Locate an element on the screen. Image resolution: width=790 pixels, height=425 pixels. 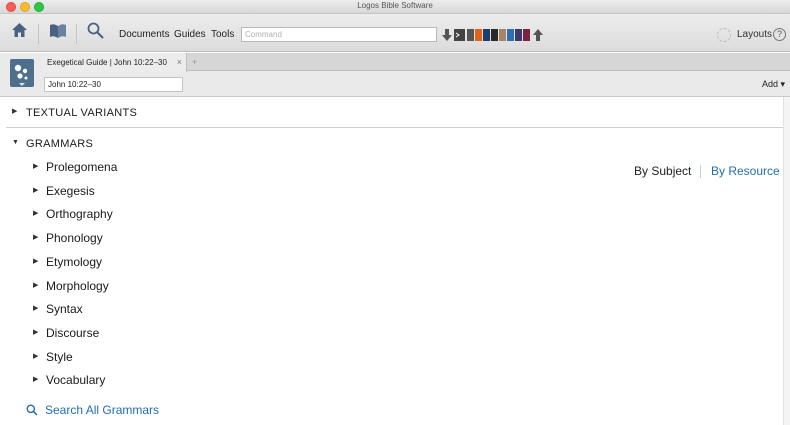
grammar-item: ▶ Syntax is located at coordinates (150, 308).